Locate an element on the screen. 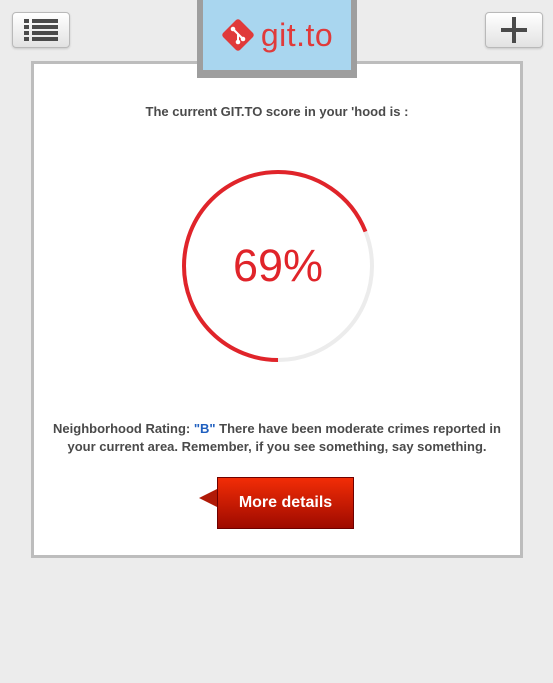  add-button is located at coordinates (514, 30).